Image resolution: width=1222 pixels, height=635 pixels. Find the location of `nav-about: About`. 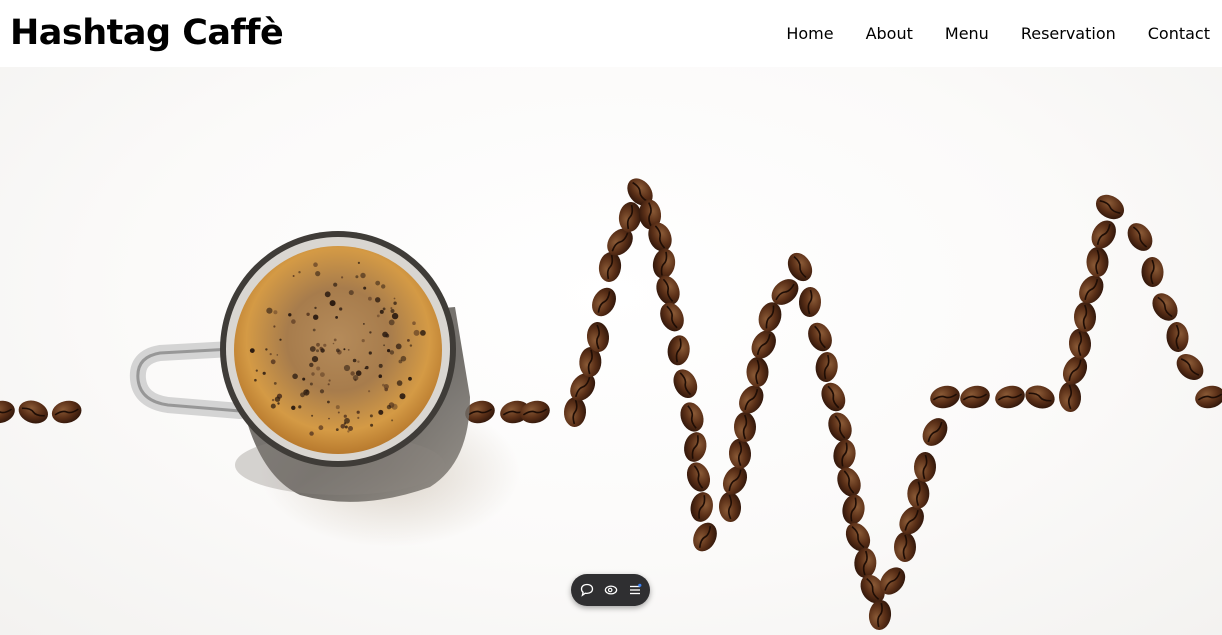

nav-about: About is located at coordinates (889, 33).